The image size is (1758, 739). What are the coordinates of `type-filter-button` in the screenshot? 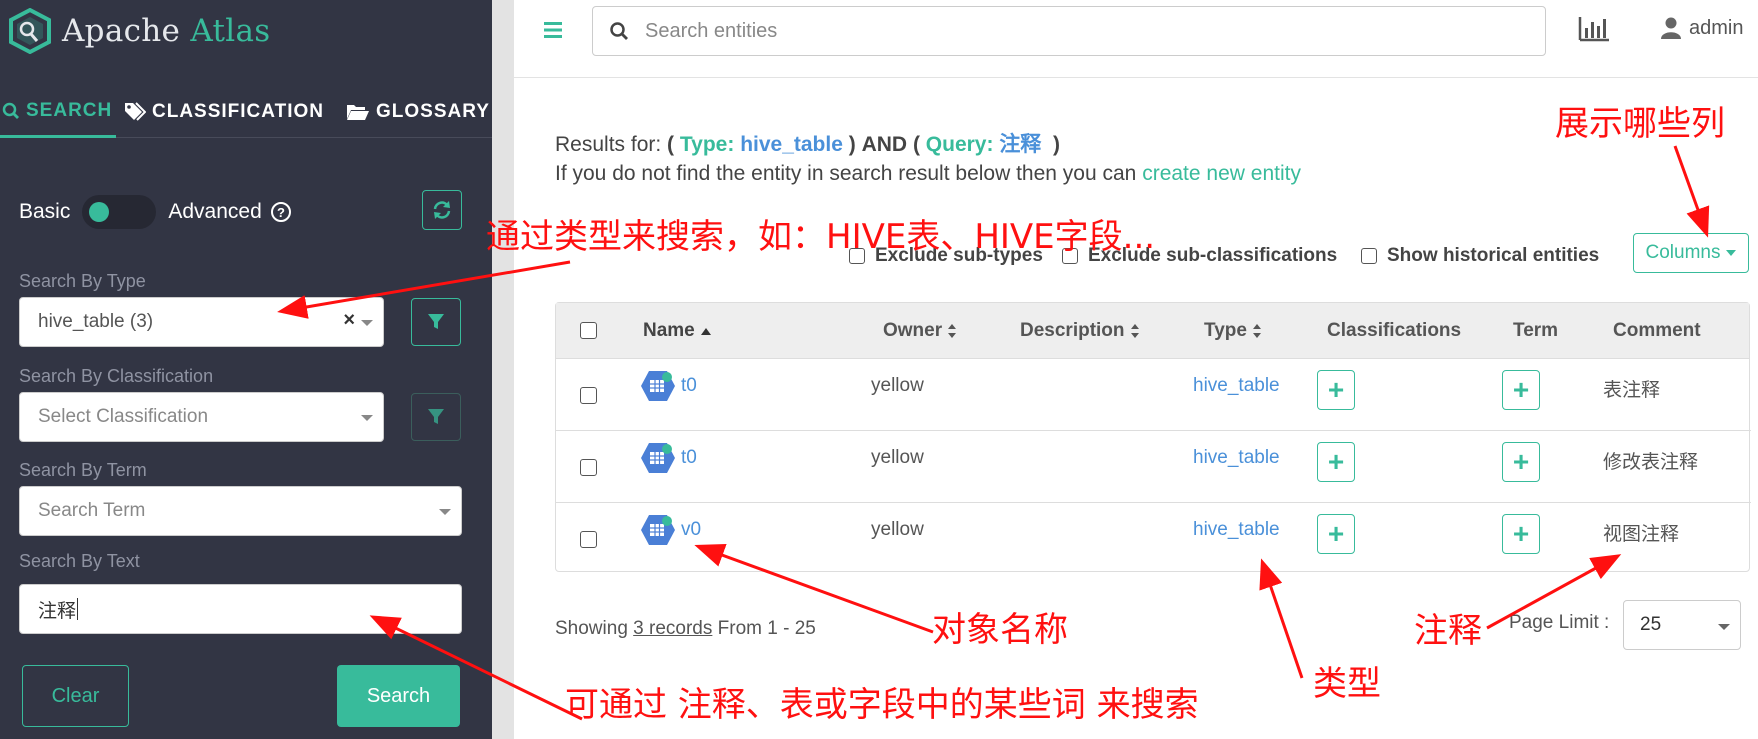 It's located at (436, 322).